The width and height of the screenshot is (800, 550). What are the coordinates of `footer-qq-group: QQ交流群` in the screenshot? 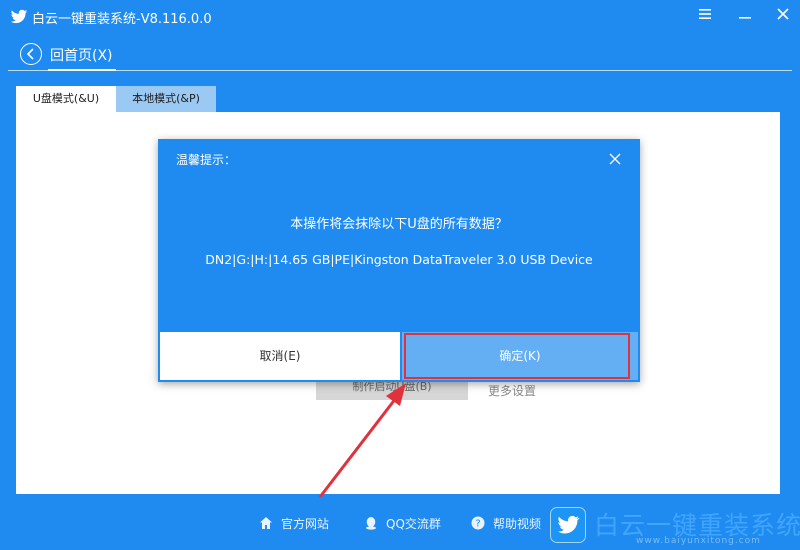 It's located at (402, 523).